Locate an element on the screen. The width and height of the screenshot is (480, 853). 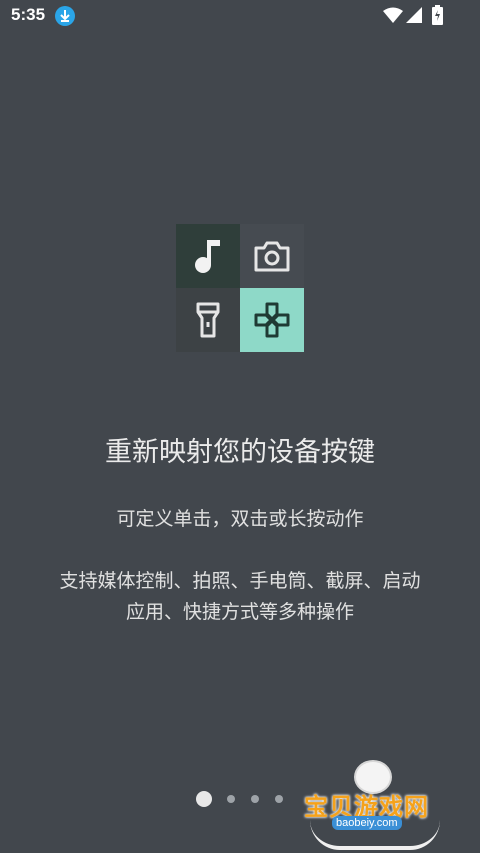
camera-tile is located at coordinates (272, 256).